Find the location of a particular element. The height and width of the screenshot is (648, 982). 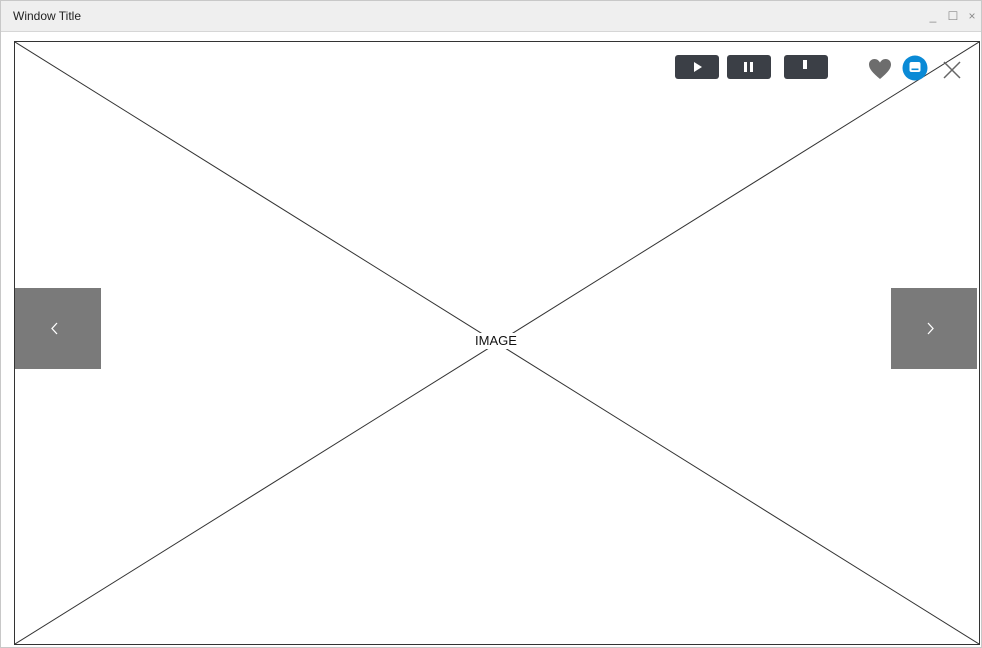

pause-button is located at coordinates (749, 67).